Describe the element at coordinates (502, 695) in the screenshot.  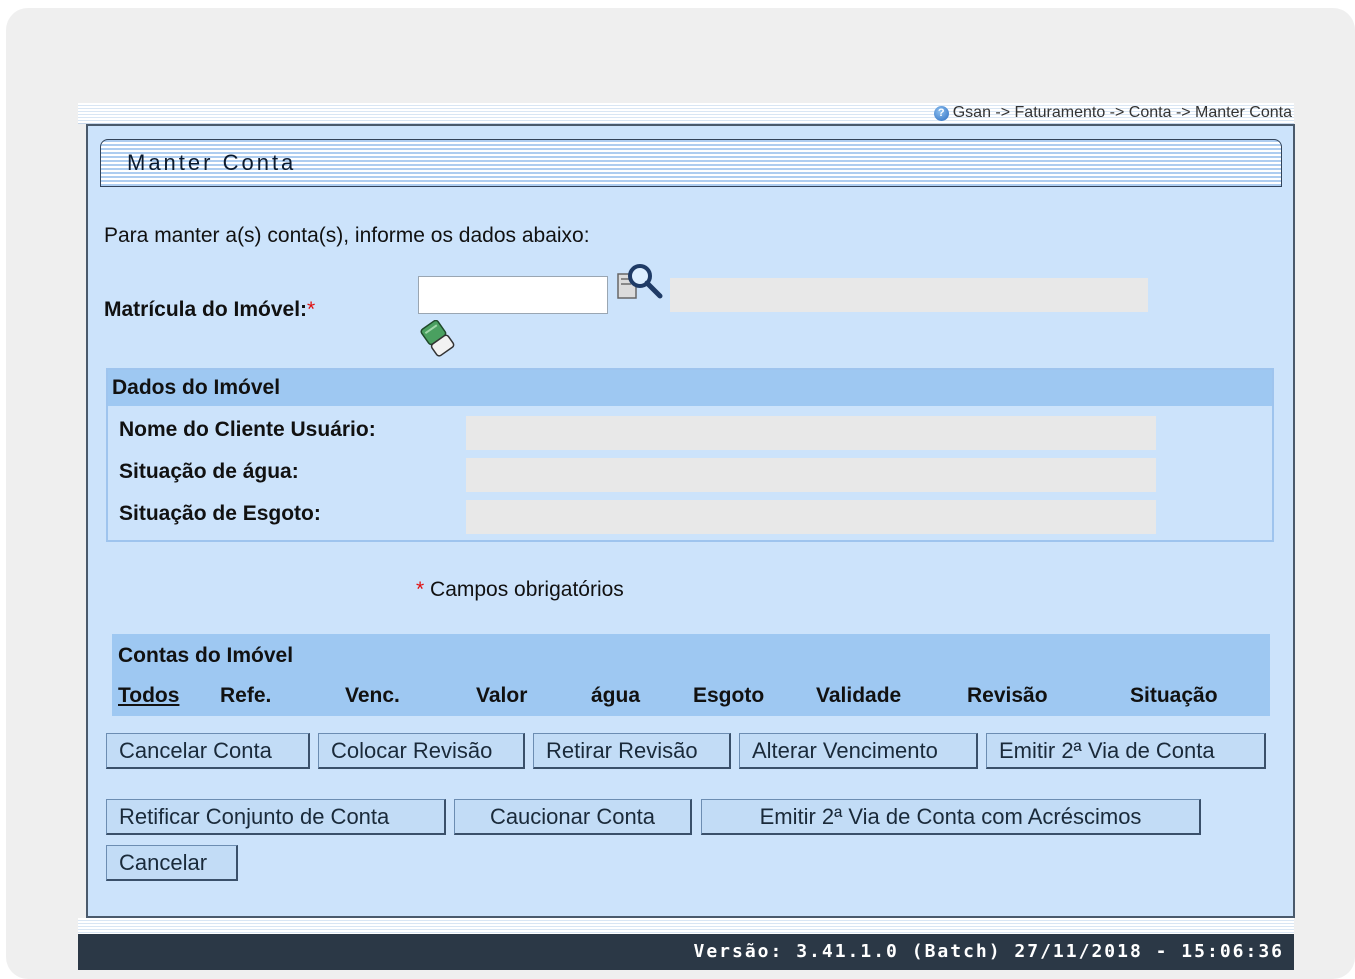
I see `column-valor: Valor` at that location.